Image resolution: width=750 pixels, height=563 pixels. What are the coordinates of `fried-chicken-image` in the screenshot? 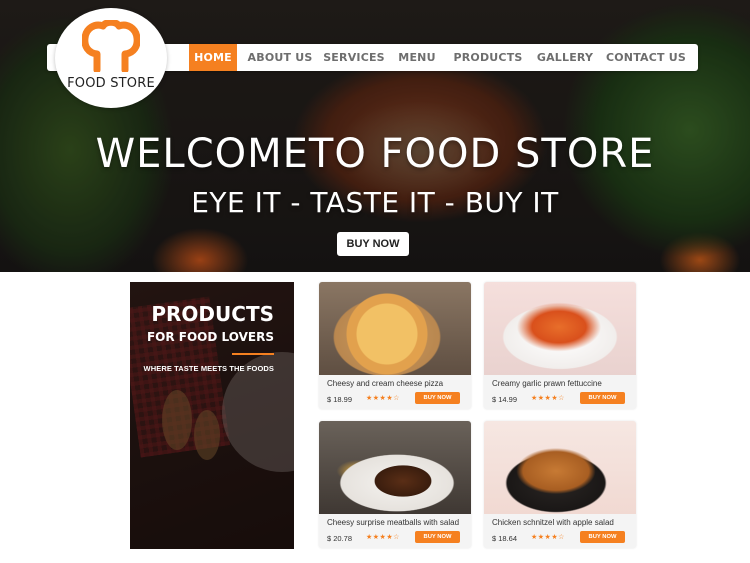 It's located at (560, 467).